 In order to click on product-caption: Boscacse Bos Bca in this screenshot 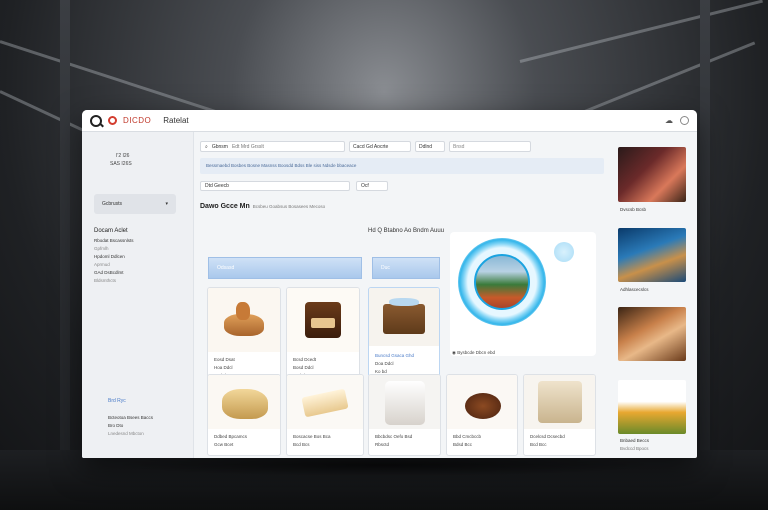, I will do `click(312, 436)`.